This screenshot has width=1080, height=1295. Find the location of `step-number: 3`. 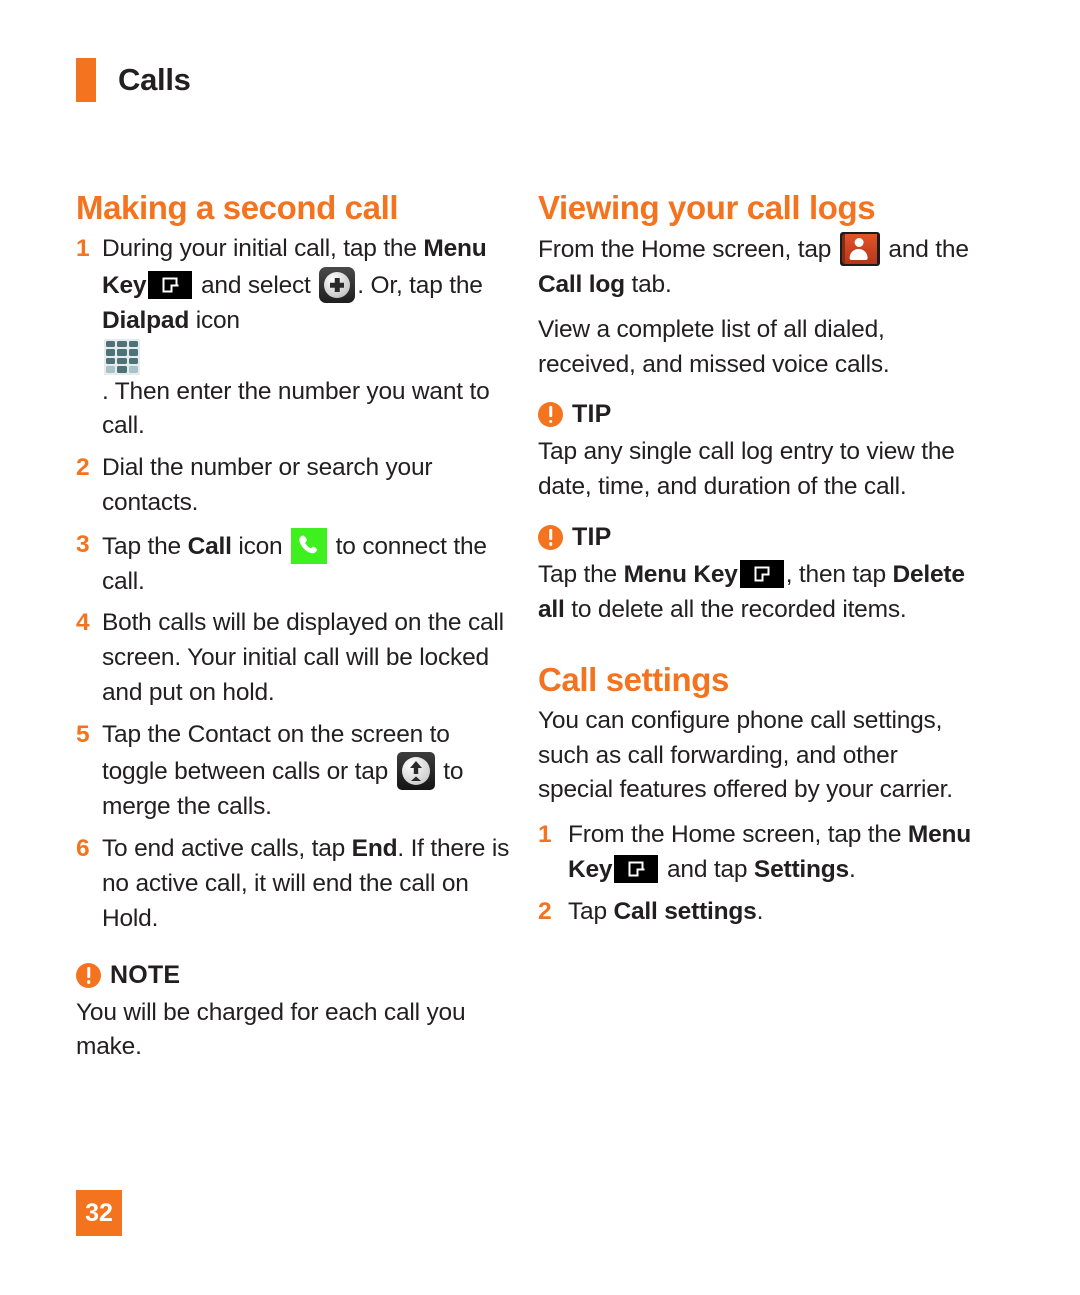

step-number: 3 is located at coordinates (83, 544).